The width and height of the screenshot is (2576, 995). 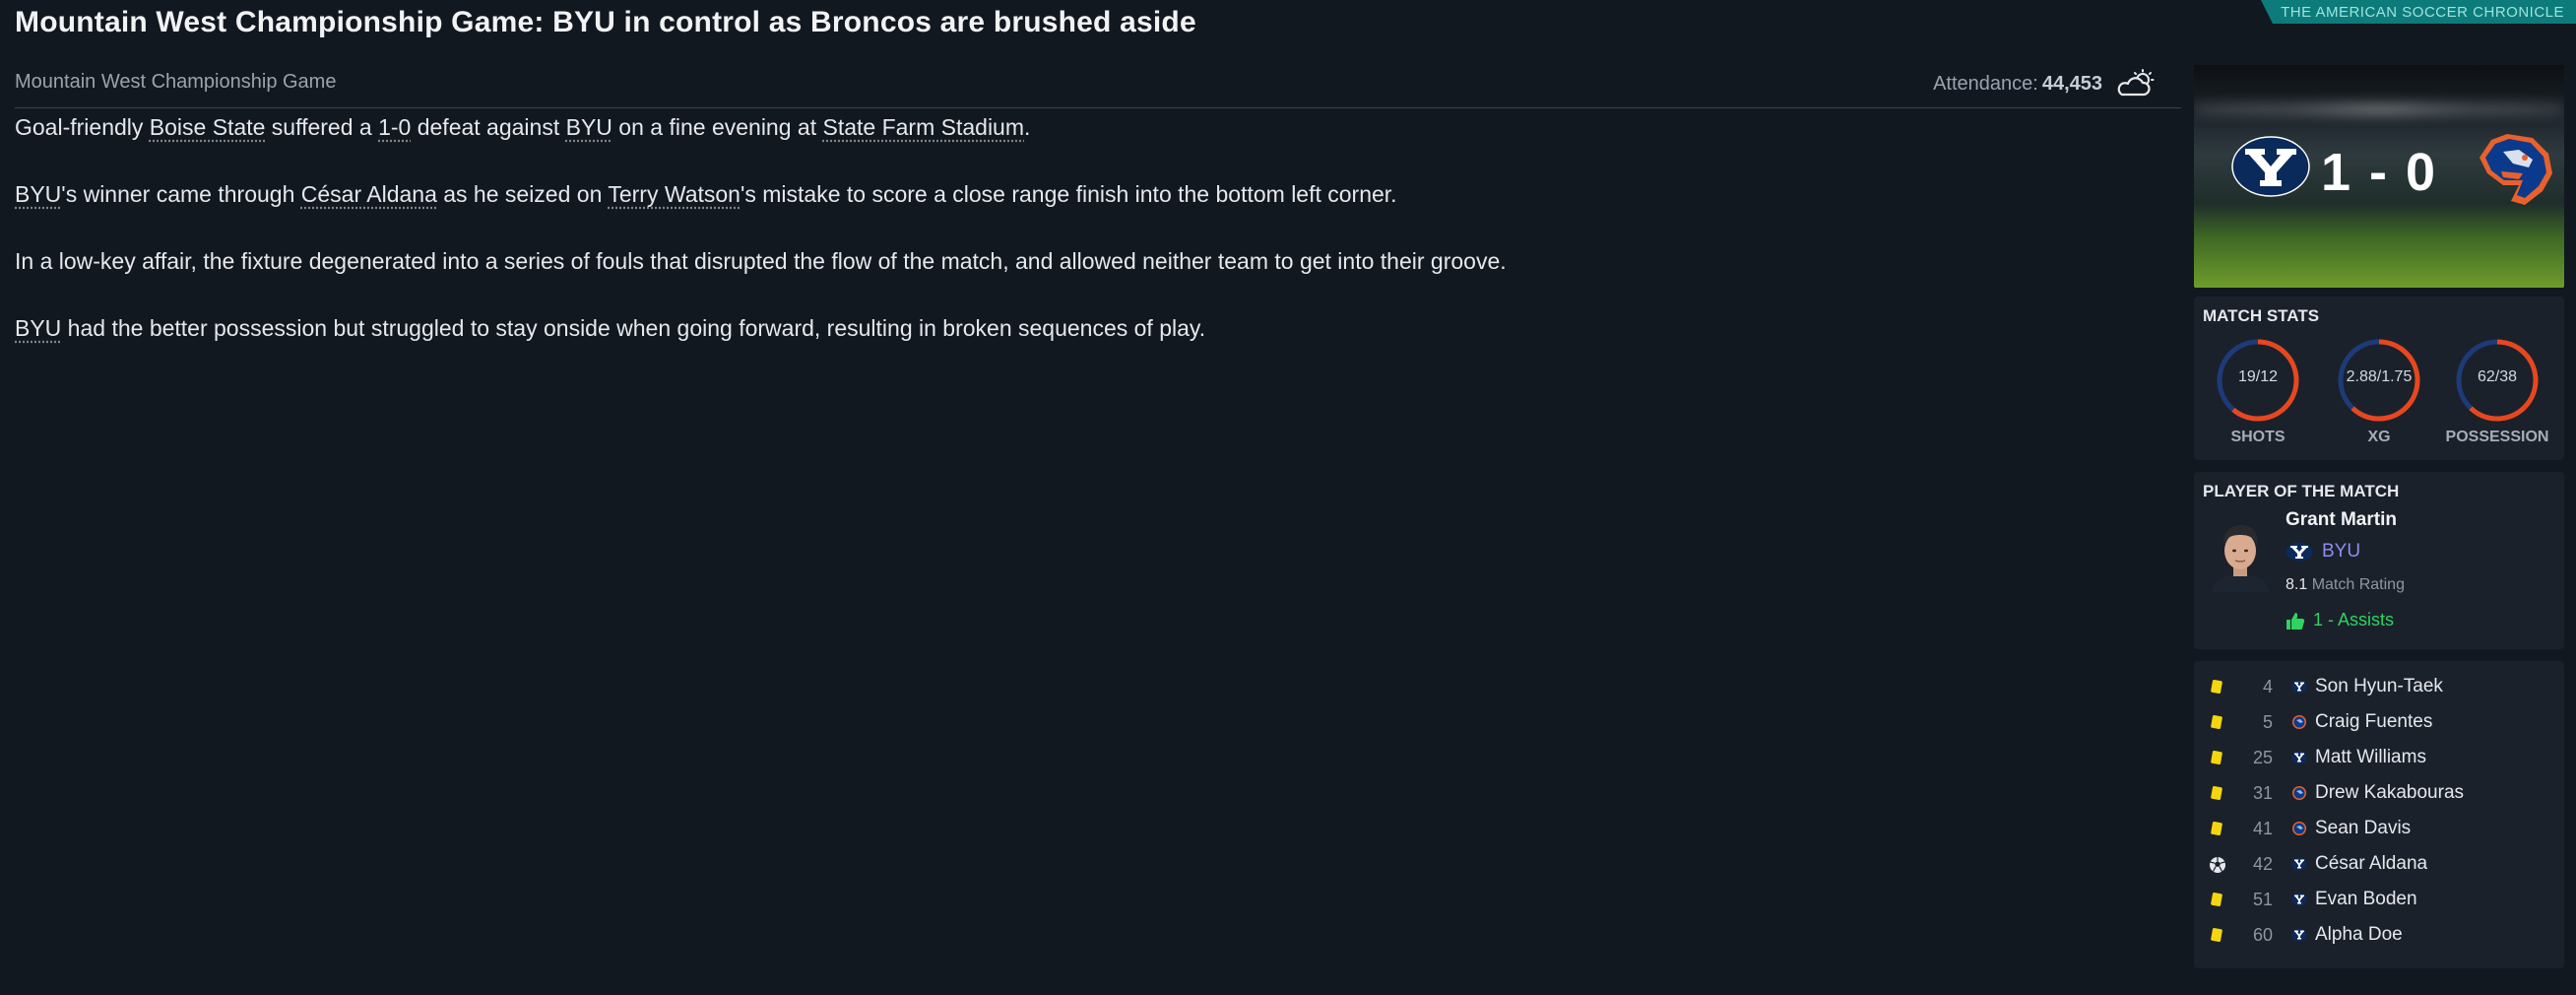 What do you see at coordinates (2262, 863) in the screenshot?
I see `event-minute: 42` at bounding box center [2262, 863].